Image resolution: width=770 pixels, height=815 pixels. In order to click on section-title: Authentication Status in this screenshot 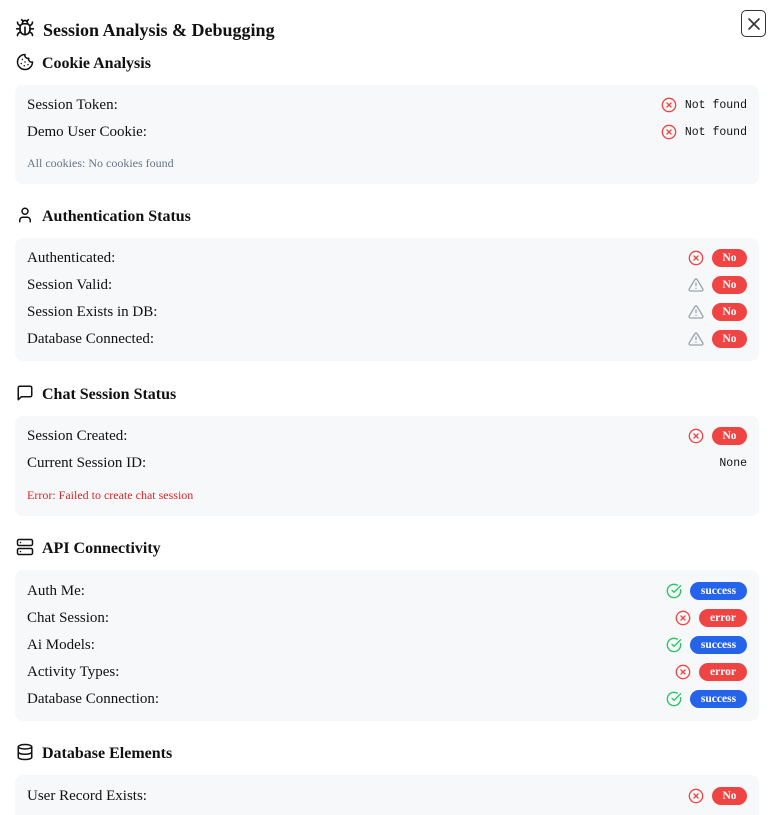, I will do `click(116, 216)`.